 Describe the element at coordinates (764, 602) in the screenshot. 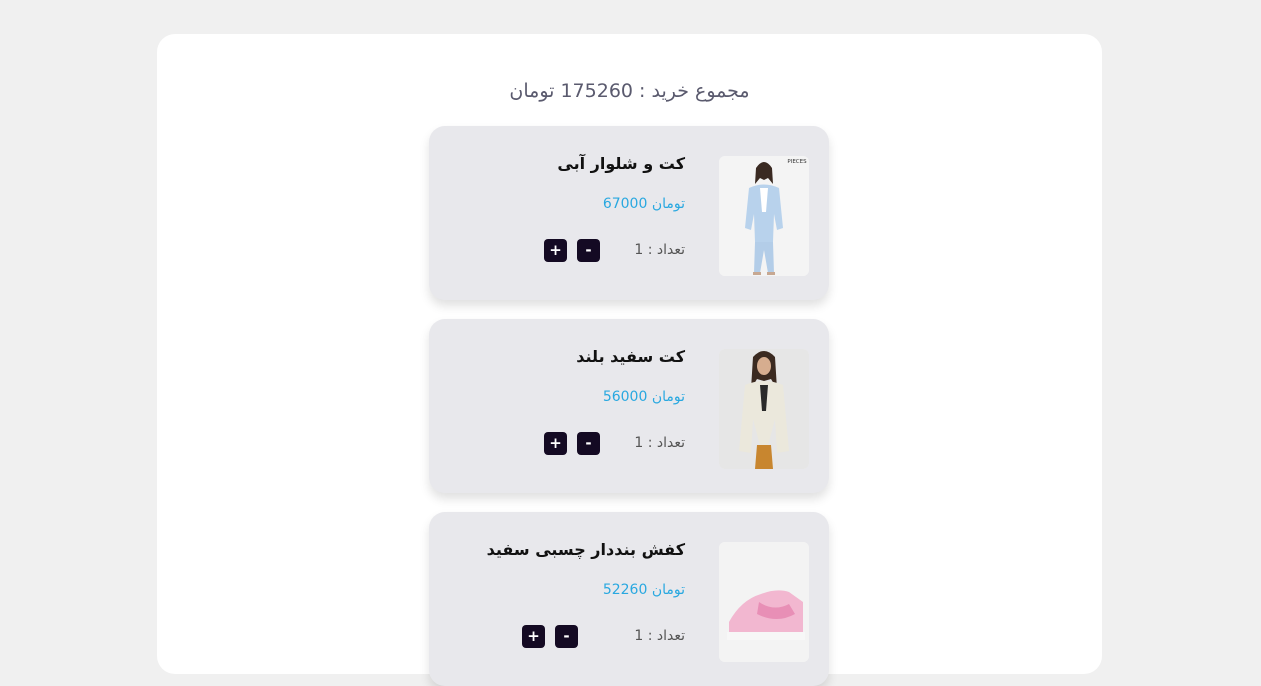

I see `product-image-pink-sneaker` at that location.